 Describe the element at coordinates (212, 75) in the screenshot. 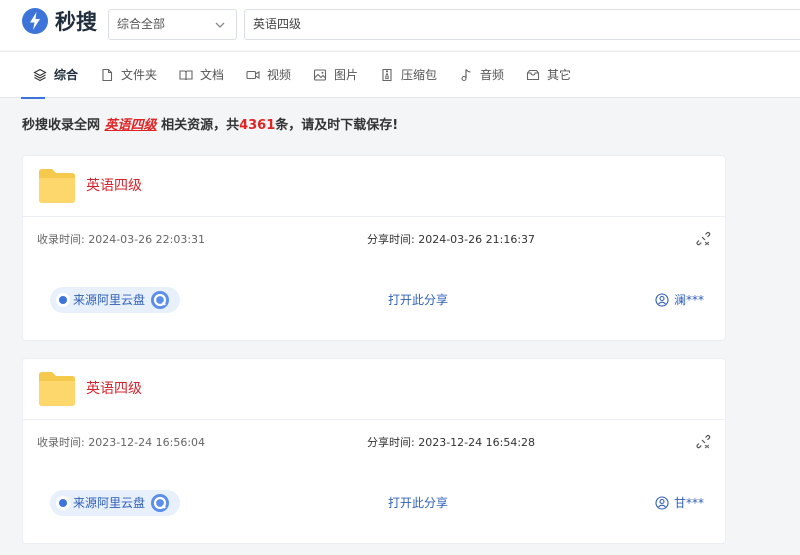

I see `tab-label: 文档` at that location.